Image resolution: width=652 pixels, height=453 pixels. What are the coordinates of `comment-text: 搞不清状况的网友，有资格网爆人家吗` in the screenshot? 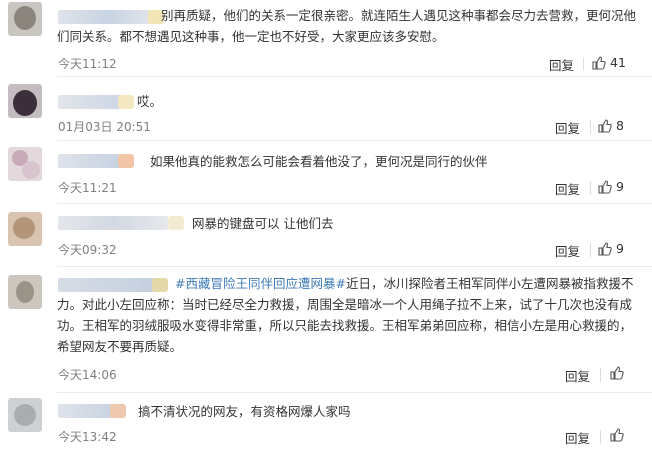 It's located at (244, 411).